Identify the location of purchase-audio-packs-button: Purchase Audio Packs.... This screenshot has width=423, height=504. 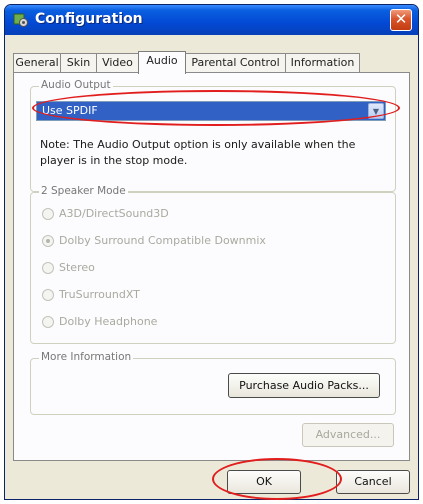
(304, 385).